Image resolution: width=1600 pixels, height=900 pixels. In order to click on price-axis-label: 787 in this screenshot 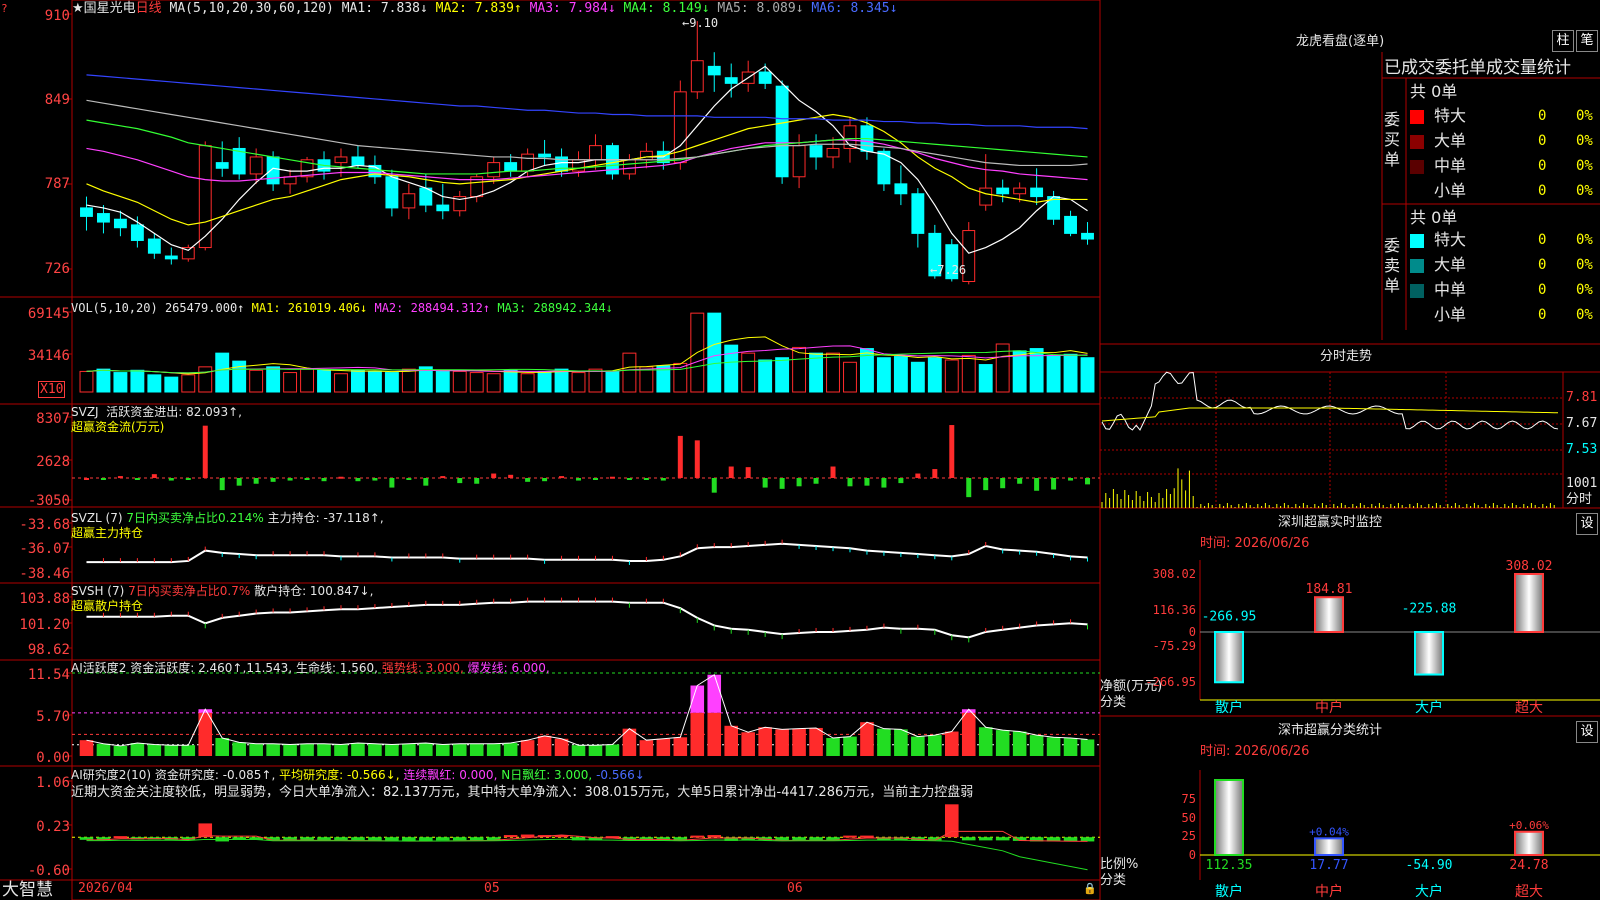, I will do `click(57, 184)`.